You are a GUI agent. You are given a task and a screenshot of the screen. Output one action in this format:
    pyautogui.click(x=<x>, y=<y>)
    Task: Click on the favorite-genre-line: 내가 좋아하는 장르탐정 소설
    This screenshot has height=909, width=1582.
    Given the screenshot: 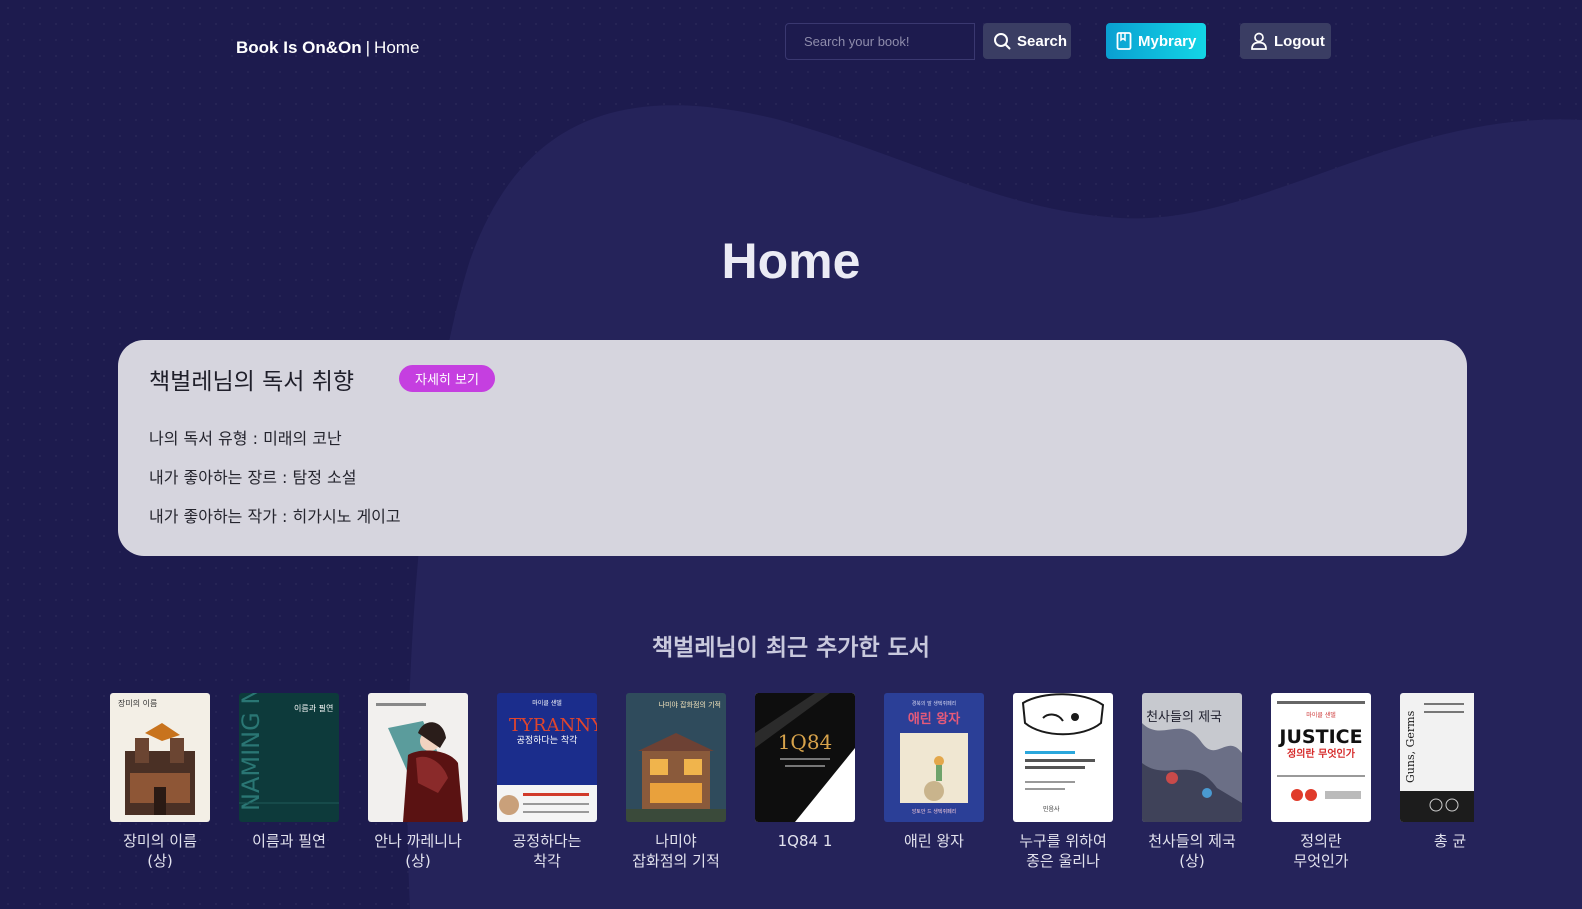 What is the action you would take?
    pyautogui.click(x=252, y=476)
    